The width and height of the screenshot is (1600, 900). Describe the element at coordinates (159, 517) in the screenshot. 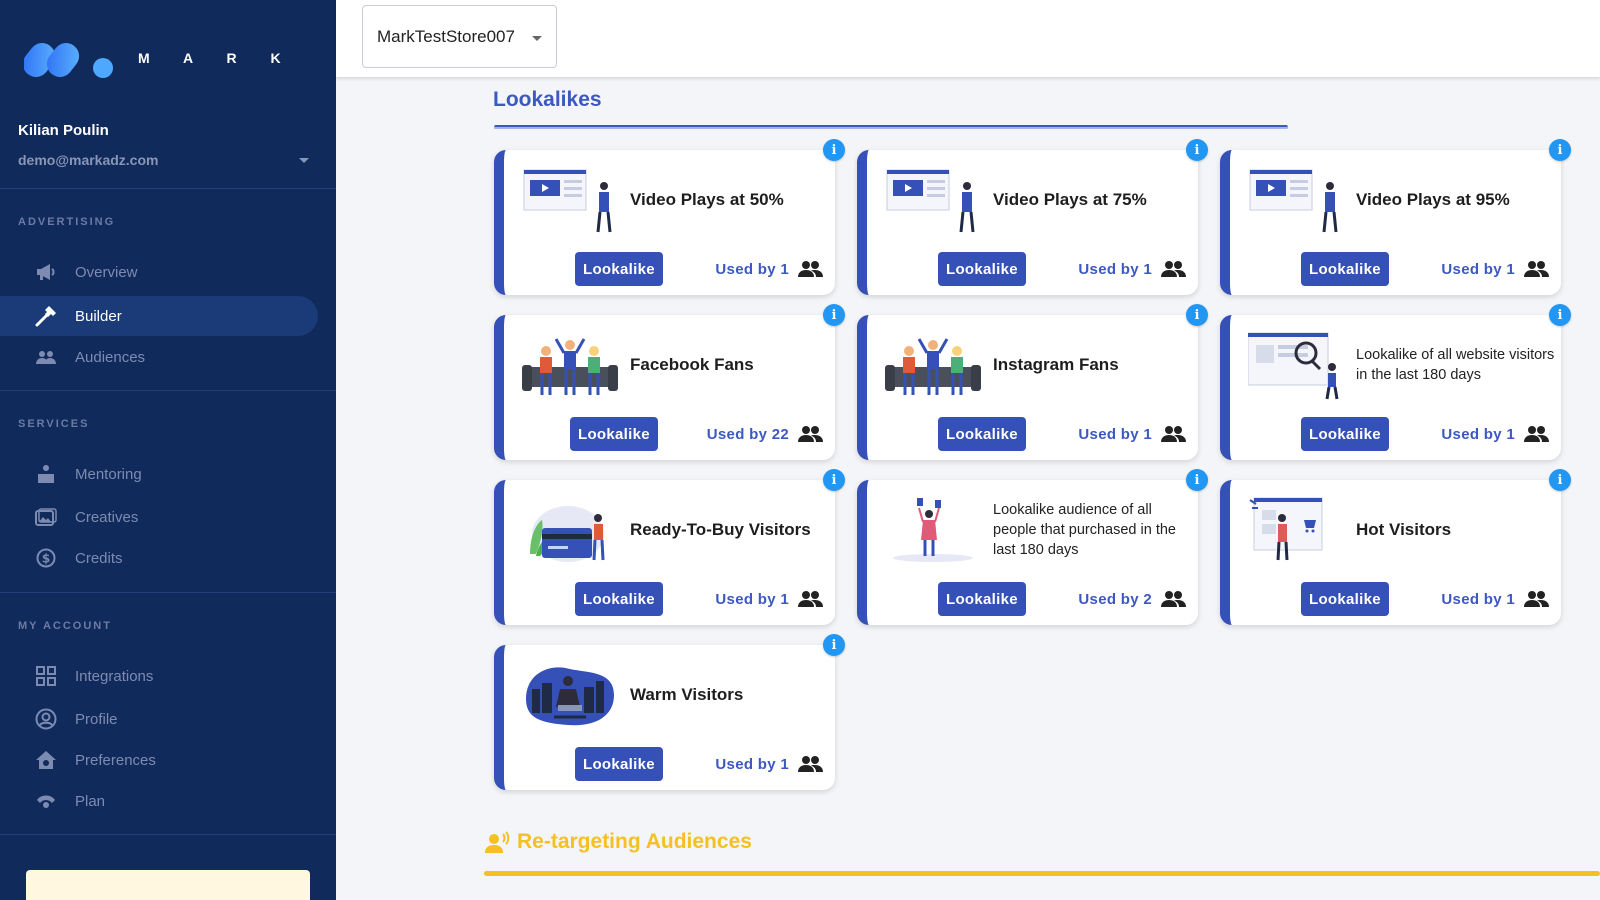

I see `sidebar-item-creatives: Creatives` at that location.